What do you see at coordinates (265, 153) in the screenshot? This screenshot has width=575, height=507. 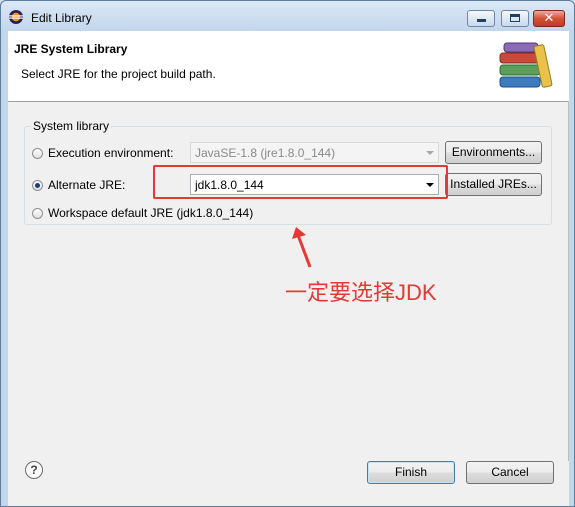 I see `execution-environment-value: JavaSE-1.8 (jre1.8.0_144)` at bounding box center [265, 153].